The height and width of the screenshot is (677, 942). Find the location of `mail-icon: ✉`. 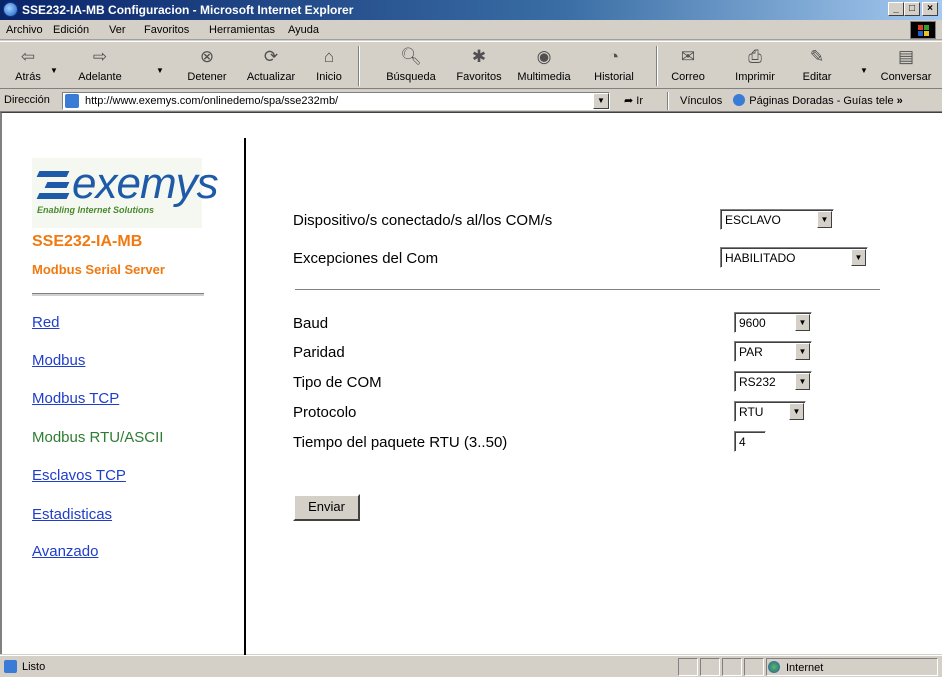

mail-icon: ✉ is located at coordinates (688, 56).